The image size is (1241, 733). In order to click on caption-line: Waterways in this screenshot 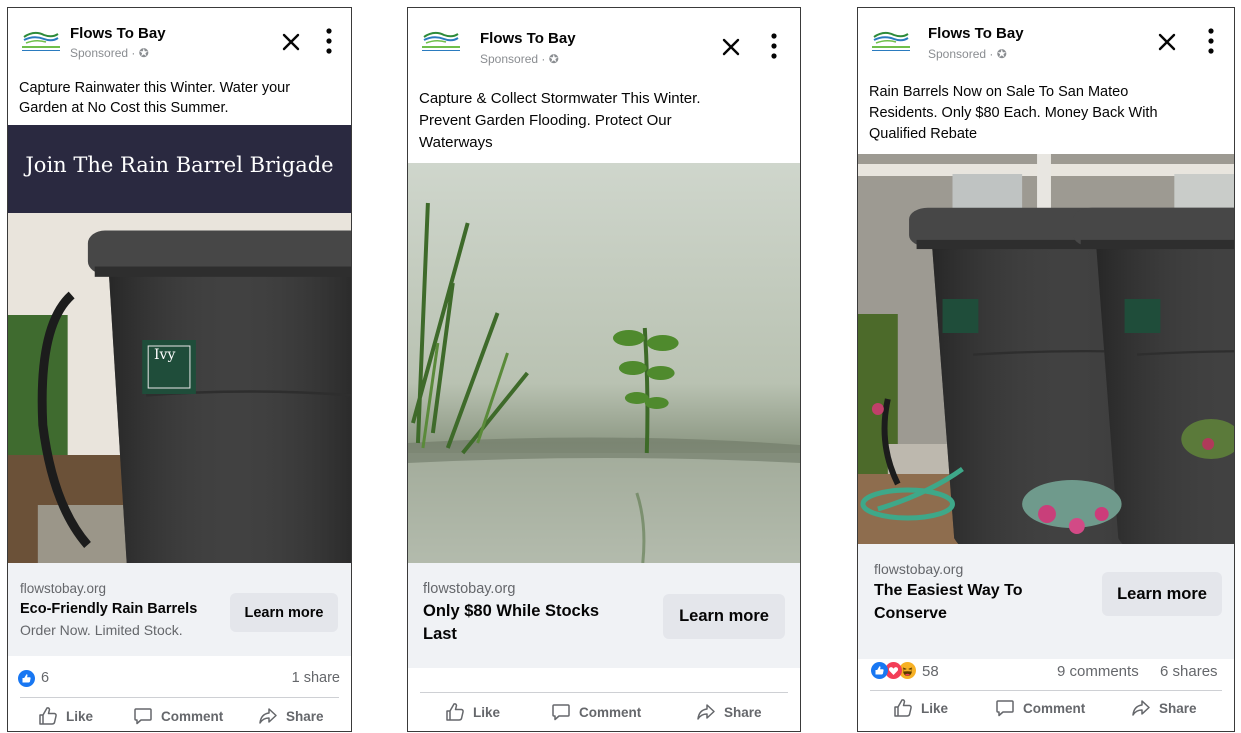, I will do `click(456, 142)`.